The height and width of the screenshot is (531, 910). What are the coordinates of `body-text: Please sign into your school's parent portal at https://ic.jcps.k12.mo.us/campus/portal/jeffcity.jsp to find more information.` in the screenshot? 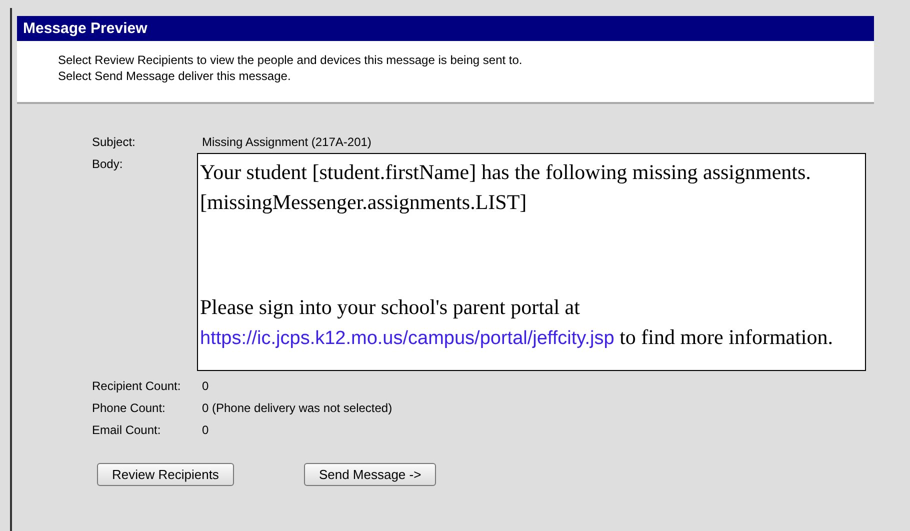 It's located at (517, 322).